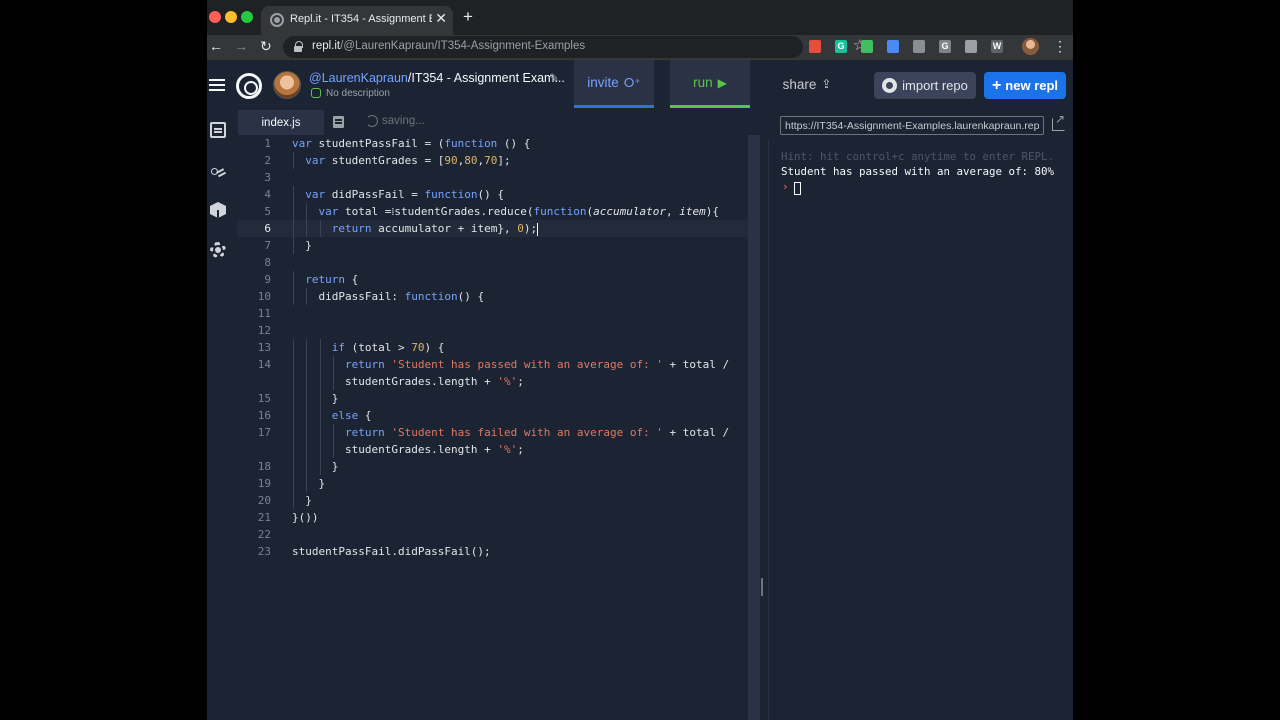 The width and height of the screenshot is (1280, 720). Describe the element at coordinates (754, 427) in the screenshot. I see `editor-scrollbar` at that location.